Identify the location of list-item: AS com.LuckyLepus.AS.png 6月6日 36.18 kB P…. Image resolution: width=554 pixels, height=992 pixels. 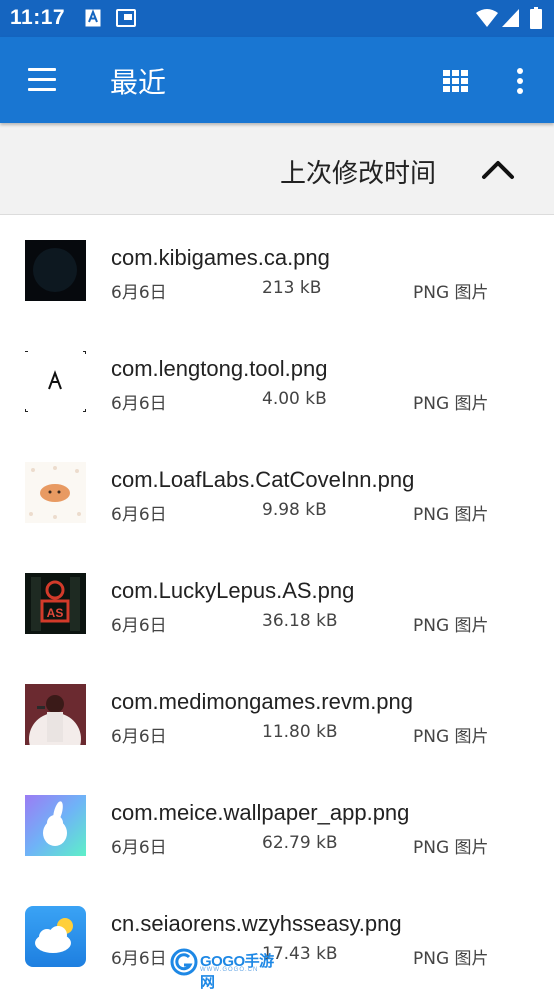
(277, 603).